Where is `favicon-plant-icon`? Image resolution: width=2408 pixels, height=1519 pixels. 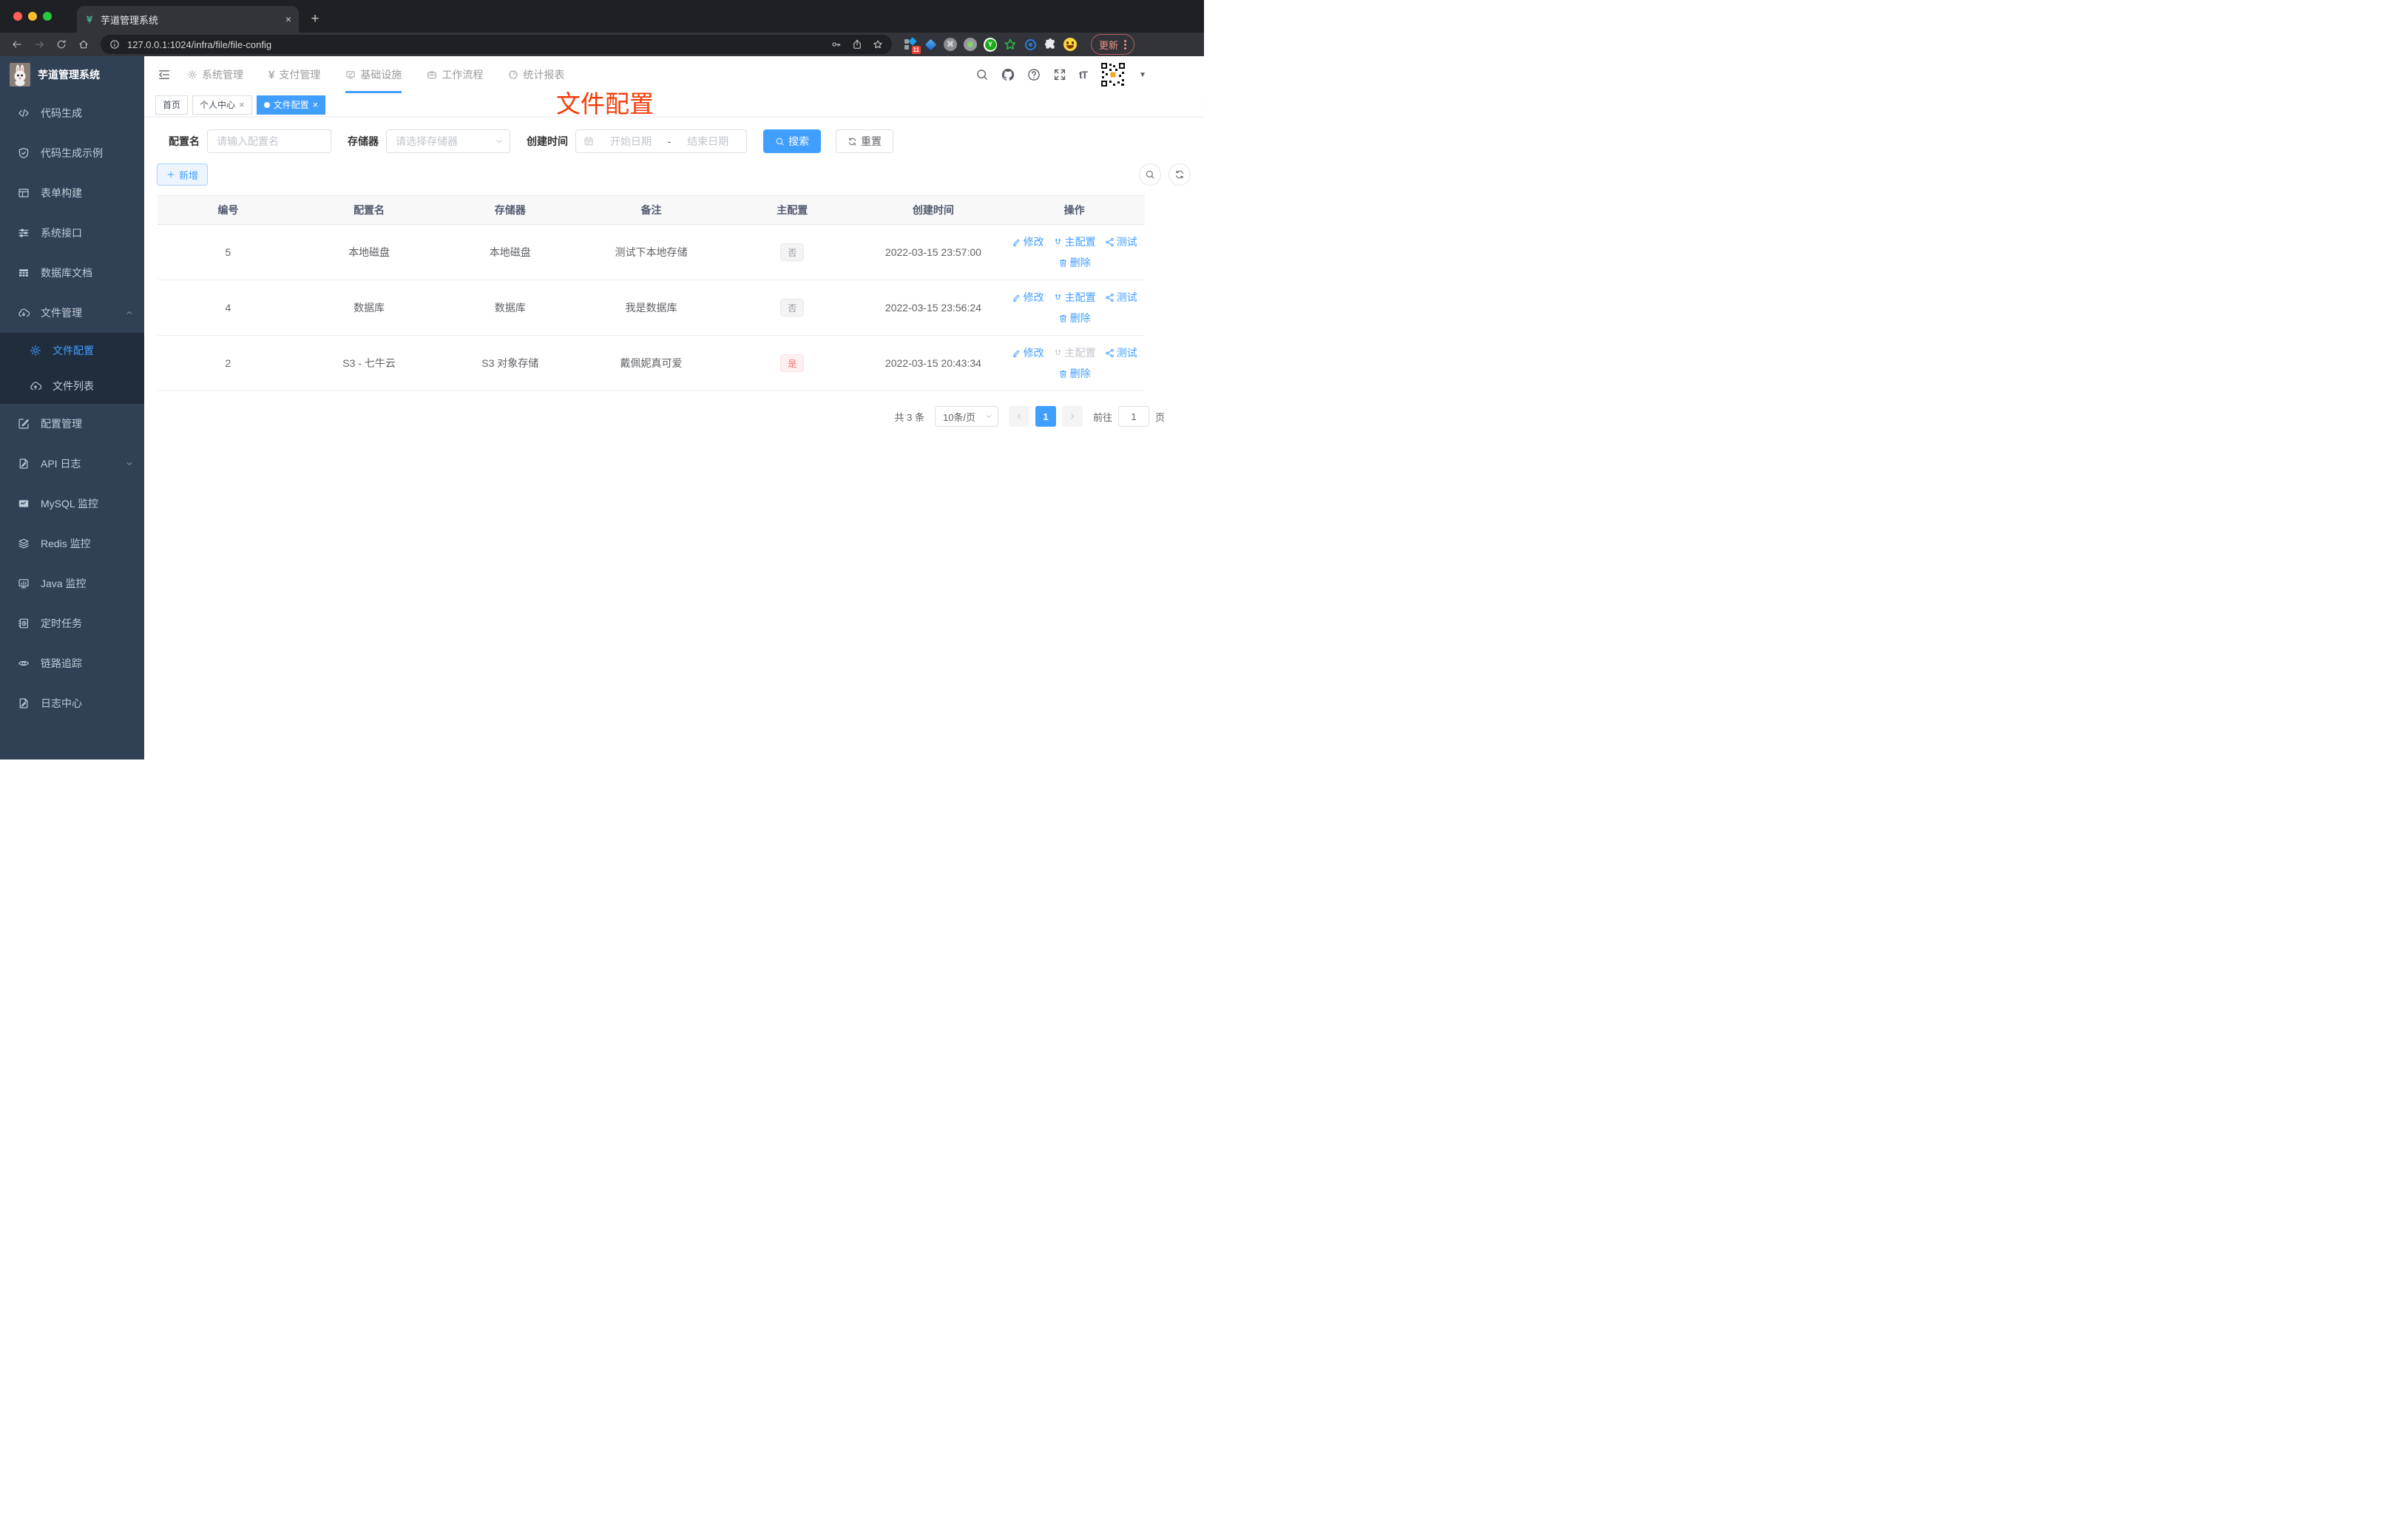
favicon-plant-icon is located at coordinates (89, 20).